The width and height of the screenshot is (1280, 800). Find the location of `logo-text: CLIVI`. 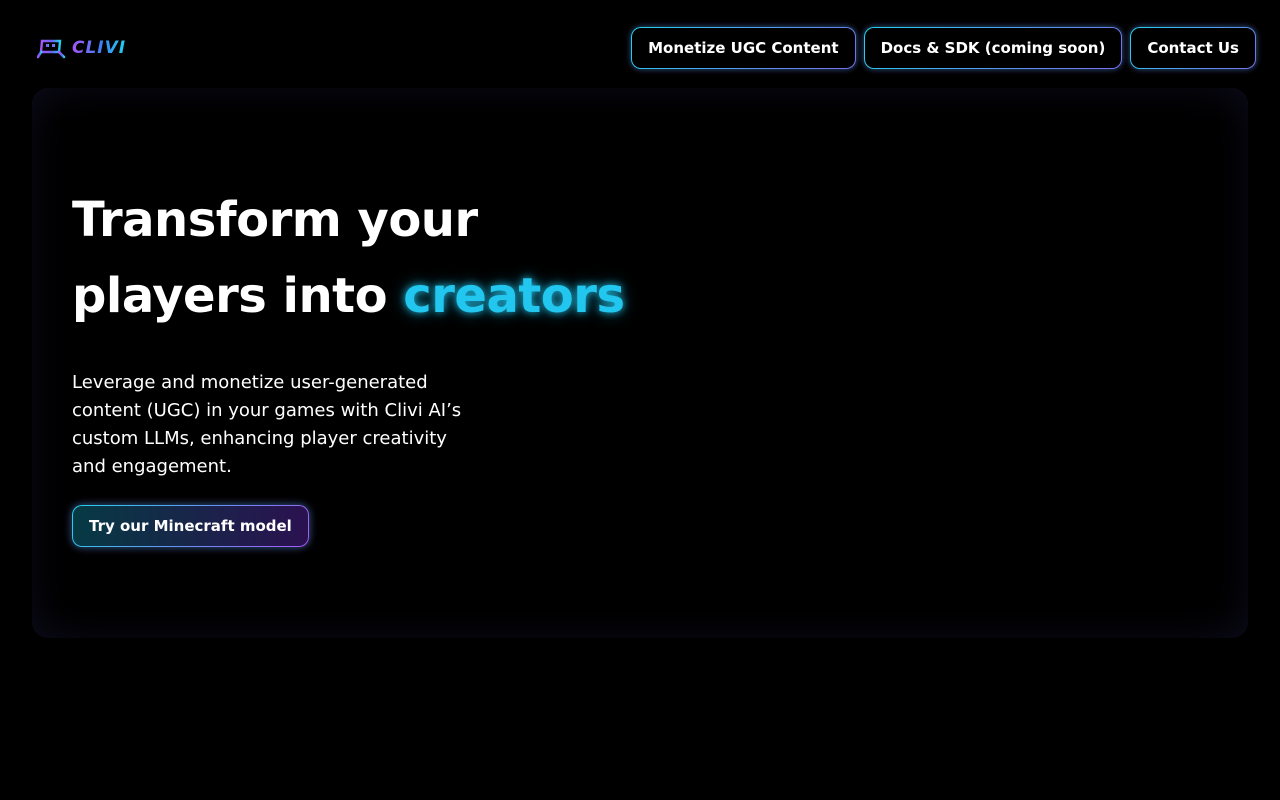

logo-text: CLIVI is located at coordinates (99, 48).